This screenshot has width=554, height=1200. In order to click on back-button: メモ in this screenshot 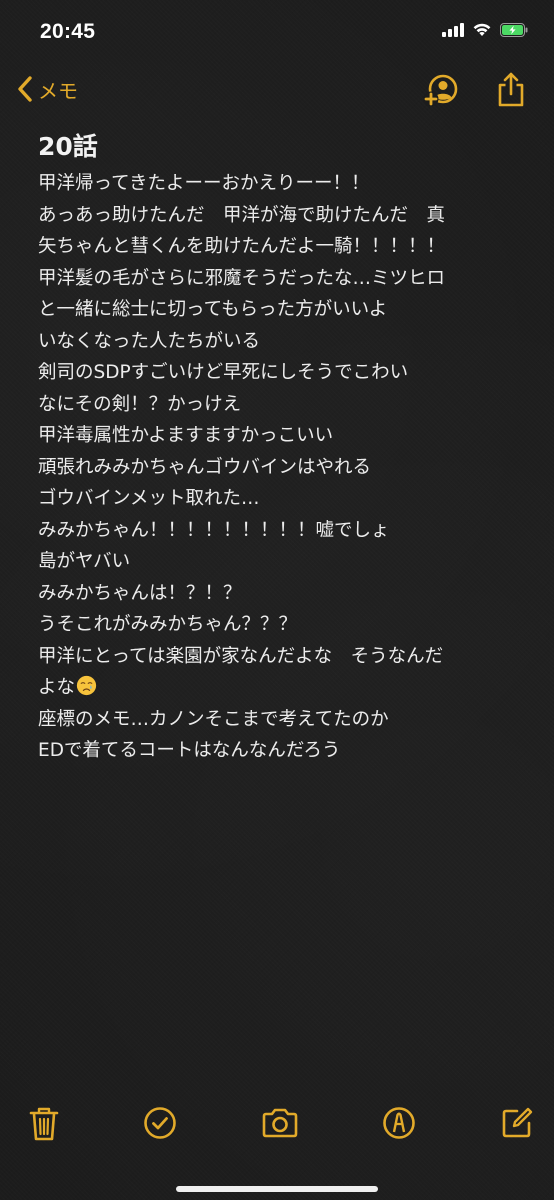, I will do `click(46, 89)`.